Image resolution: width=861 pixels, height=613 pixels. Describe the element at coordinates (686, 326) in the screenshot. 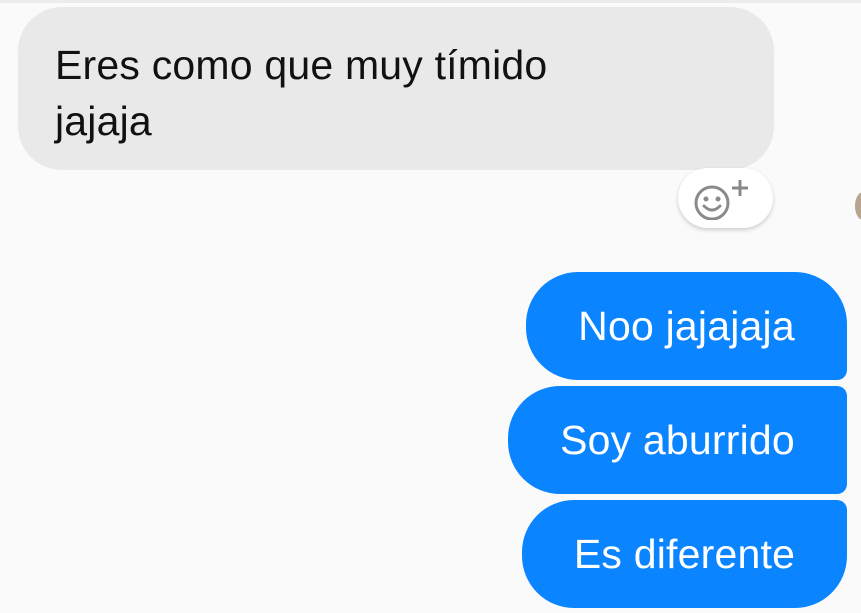

I see `sent-message-bubble: Noo jajajaja` at that location.